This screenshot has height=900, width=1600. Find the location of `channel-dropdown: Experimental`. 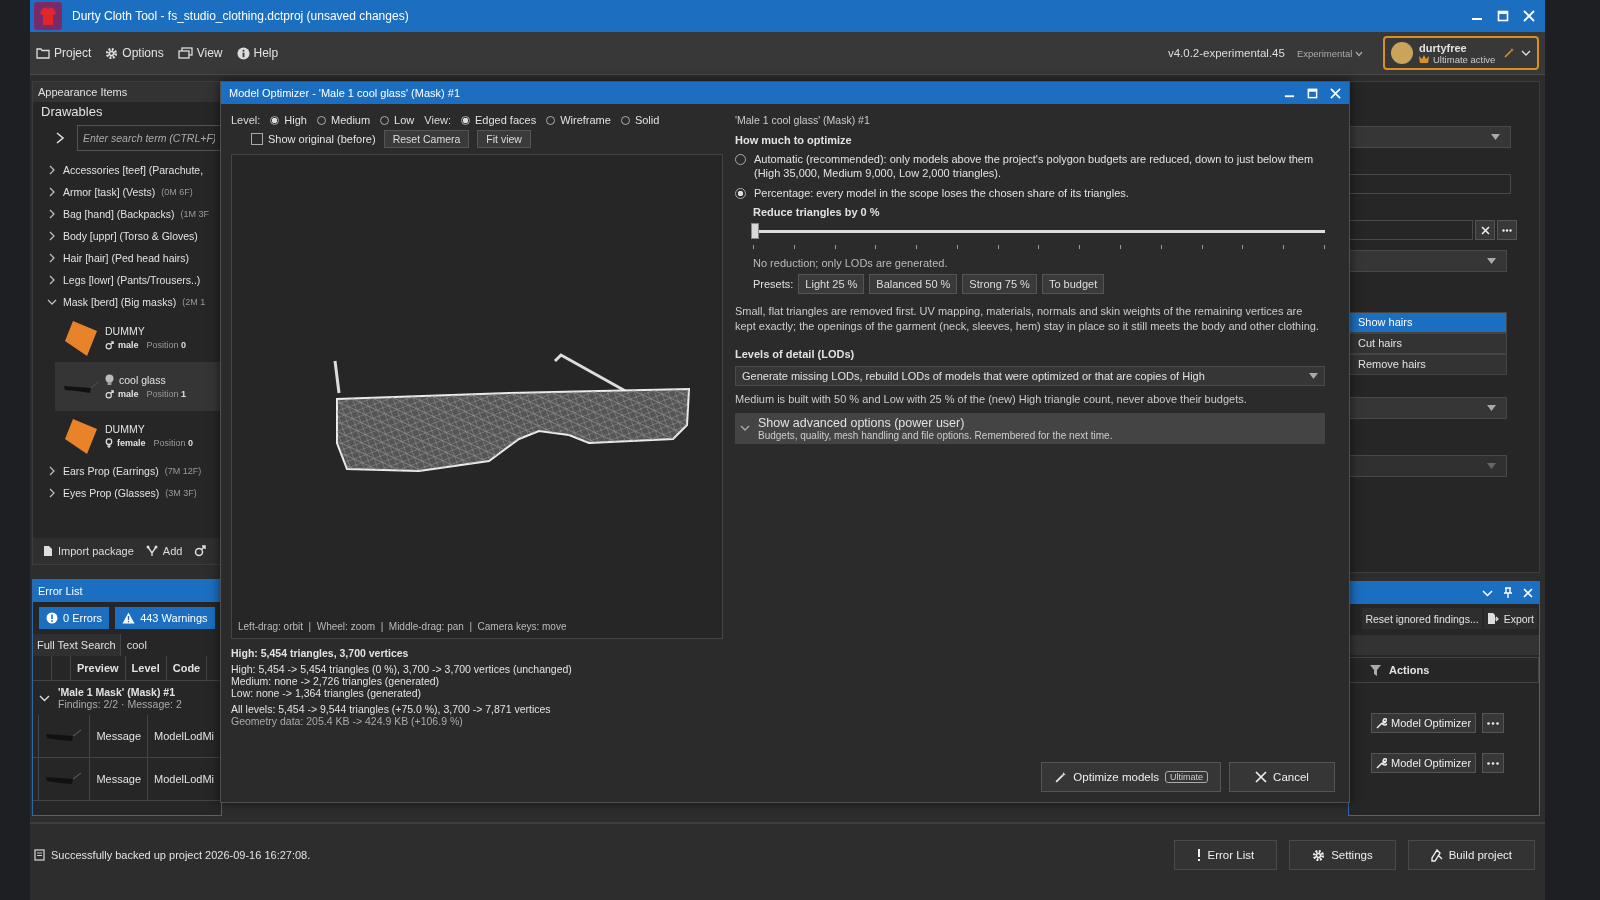

channel-dropdown: Experimental is located at coordinates (1329, 53).